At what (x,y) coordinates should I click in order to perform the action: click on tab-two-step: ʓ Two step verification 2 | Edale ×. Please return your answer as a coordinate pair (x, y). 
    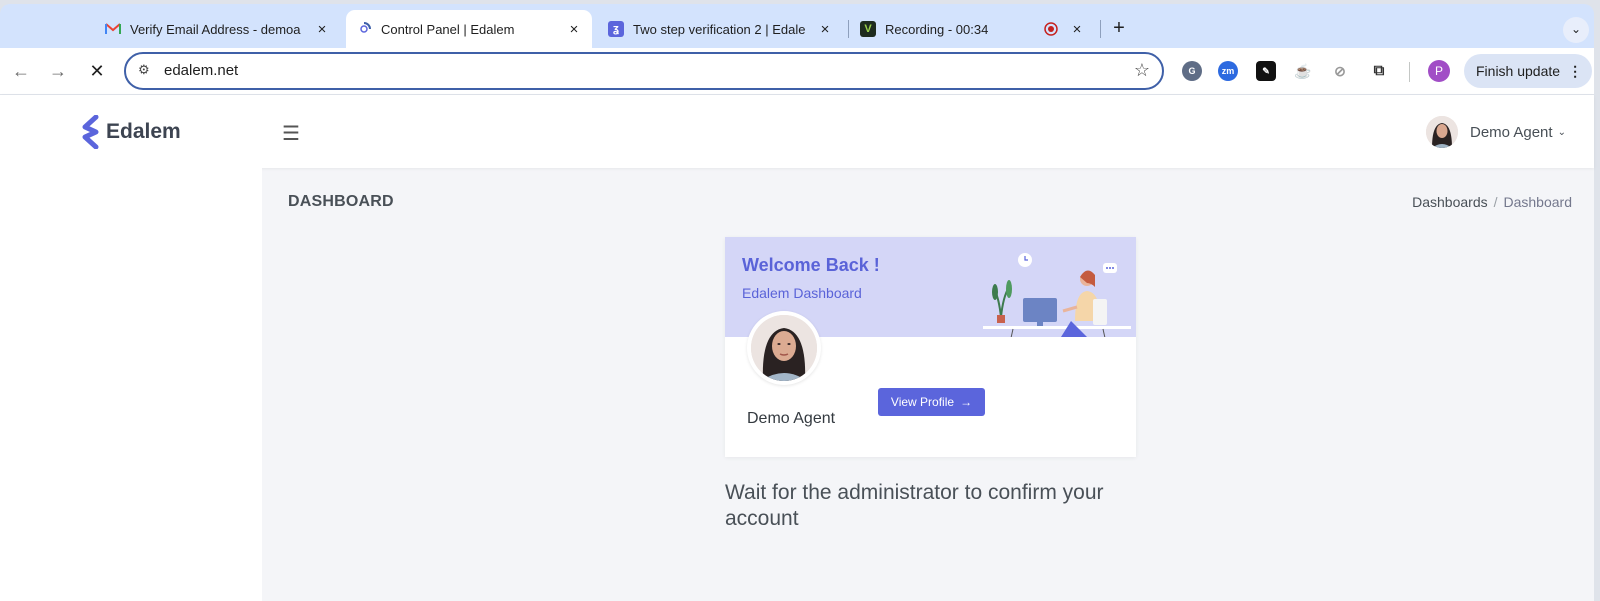
    Looking at the image, I should click on (720, 29).